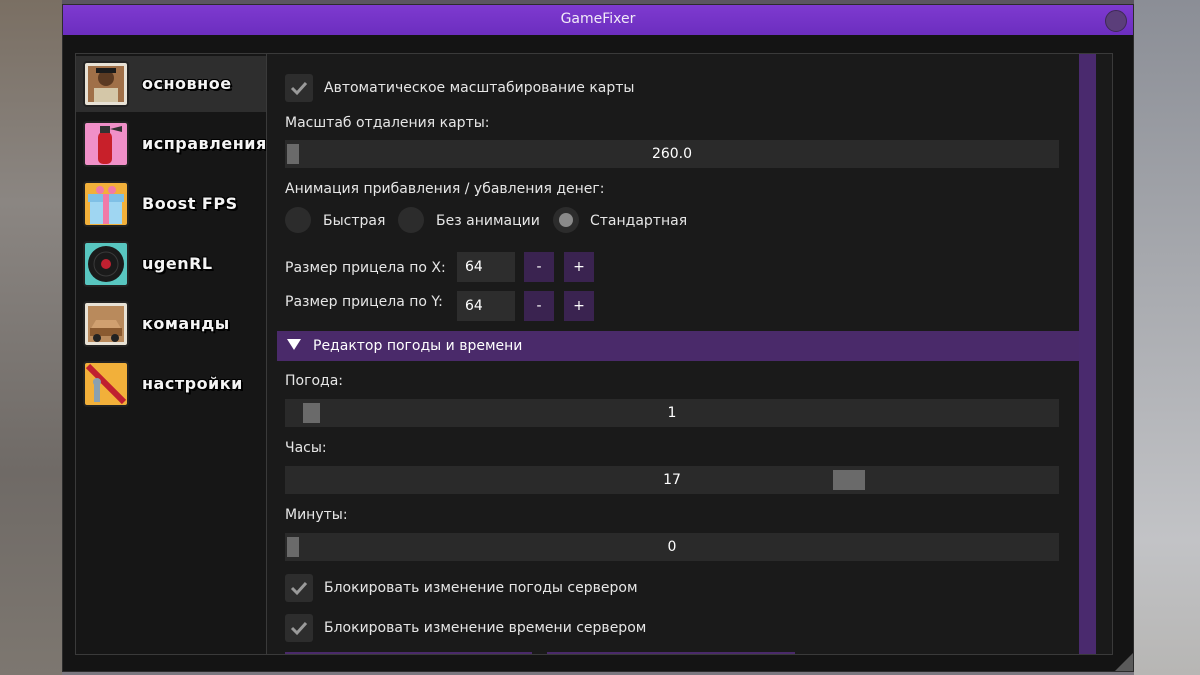 Image resolution: width=1200 pixels, height=675 pixels. I want to click on sidebar-item-label: ugenRL, so click(177, 263).